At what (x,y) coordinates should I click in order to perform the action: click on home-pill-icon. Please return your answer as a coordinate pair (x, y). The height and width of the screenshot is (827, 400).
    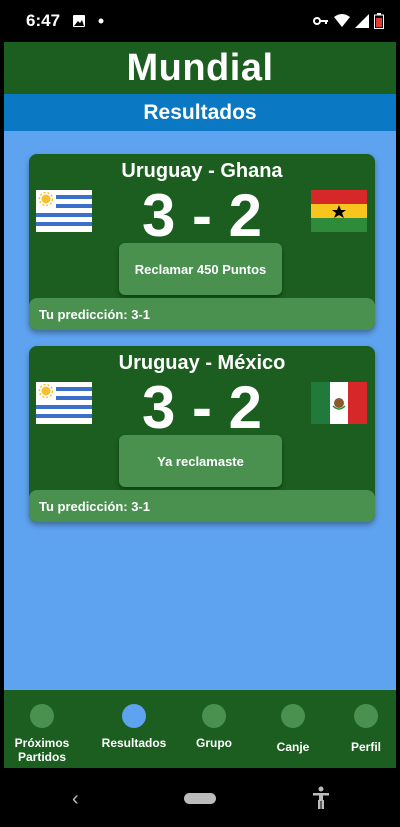
    Looking at the image, I should click on (200, 798).